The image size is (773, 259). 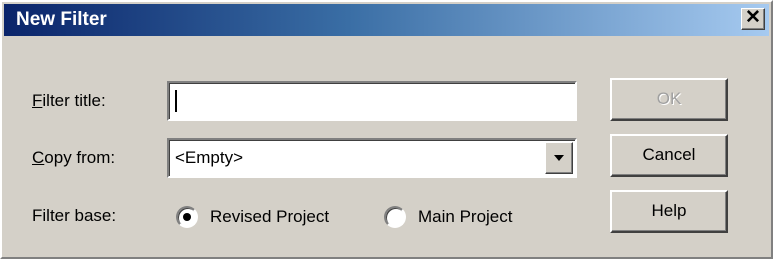 What do you see at coordinates (669, 99) in the screenshot?
I see `ok-button: OK` at bounding box center [669, 99].